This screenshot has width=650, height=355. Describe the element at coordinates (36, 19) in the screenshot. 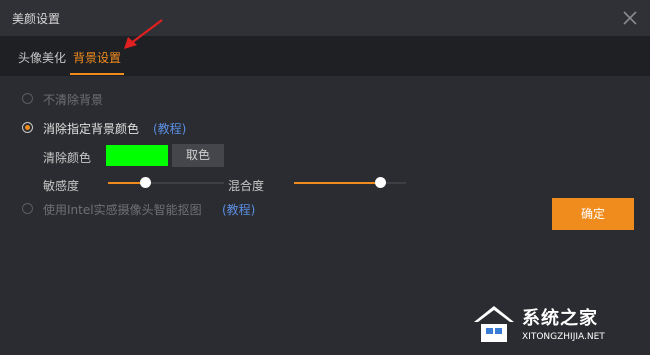

I see `window-title: 美颜设置` at that location.